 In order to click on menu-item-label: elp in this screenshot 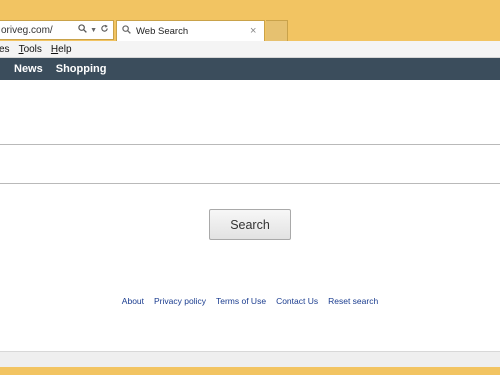, I will do `click(65, 49)`.